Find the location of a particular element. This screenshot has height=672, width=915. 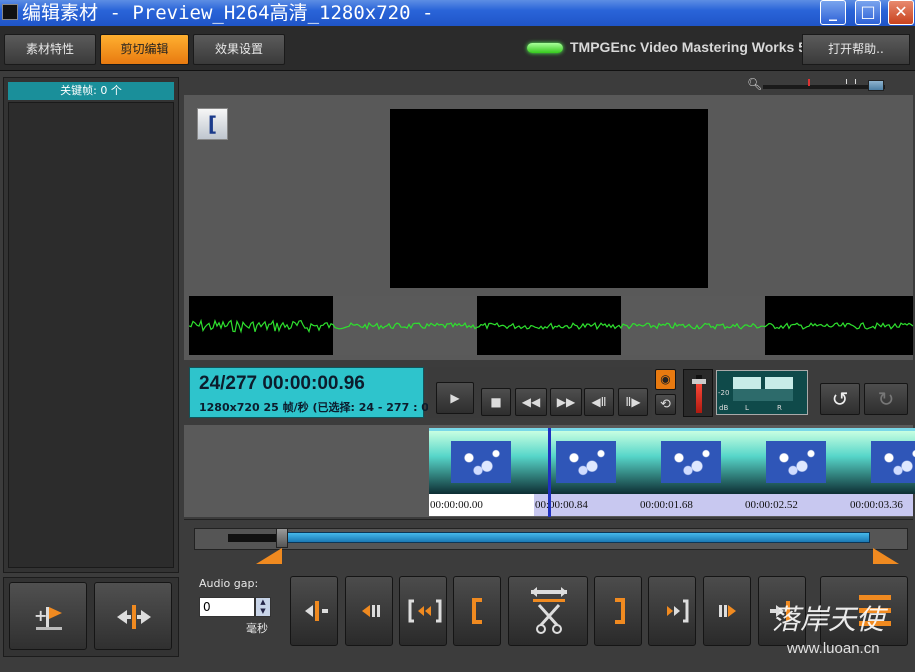

help-button: 打开帮助.. is located at coordinates (856, 49).